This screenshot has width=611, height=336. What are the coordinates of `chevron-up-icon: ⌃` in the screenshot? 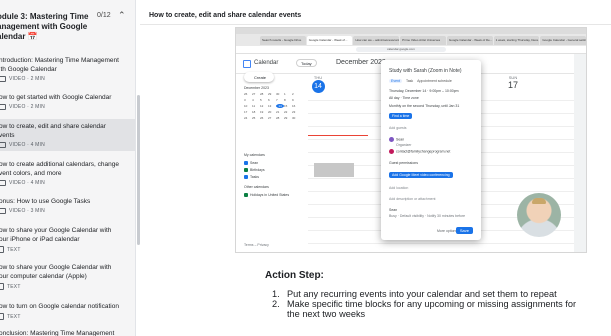 It's located at (122, 15).